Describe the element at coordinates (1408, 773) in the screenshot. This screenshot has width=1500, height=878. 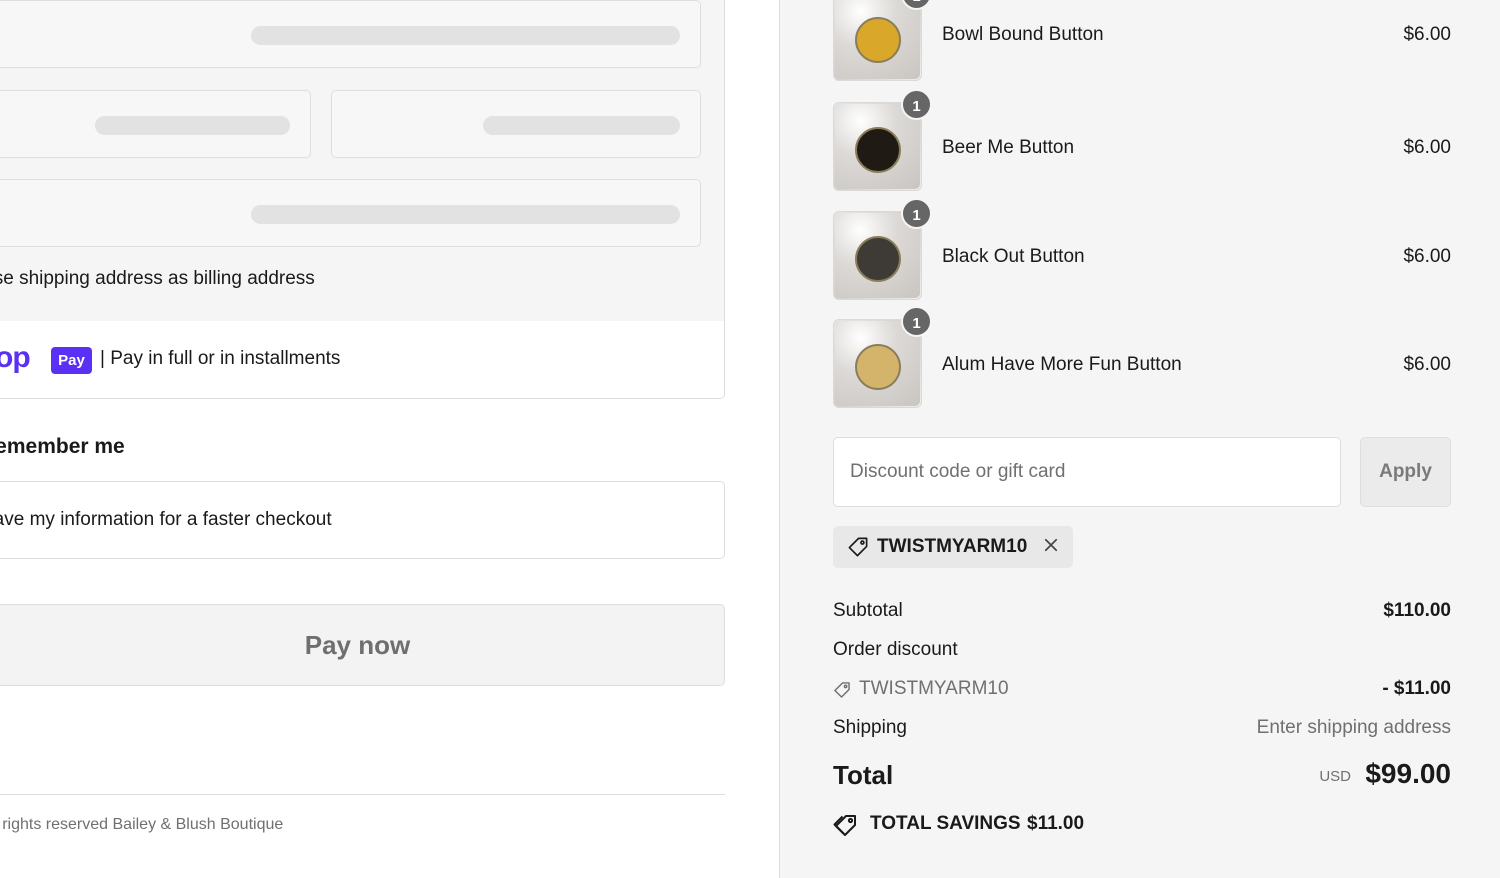
I see `total-value: $99.00` at that location.